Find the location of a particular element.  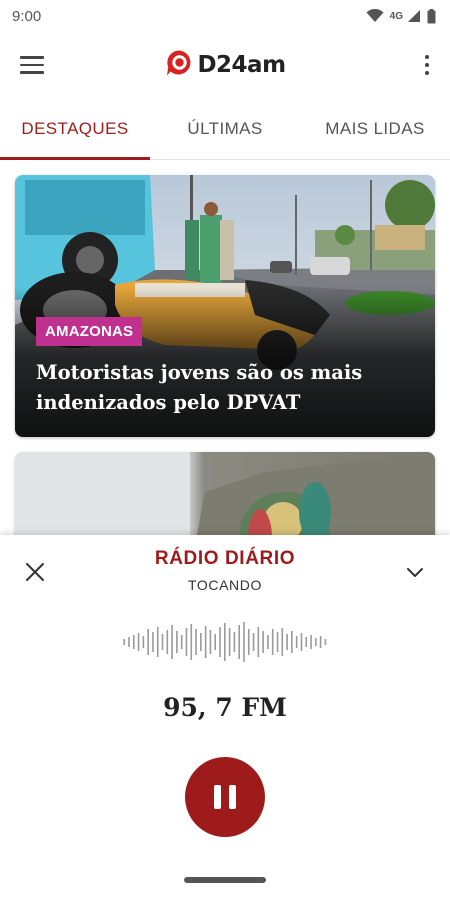

article-category-badge: AMAZONAS is located at coordinates (89, 331).